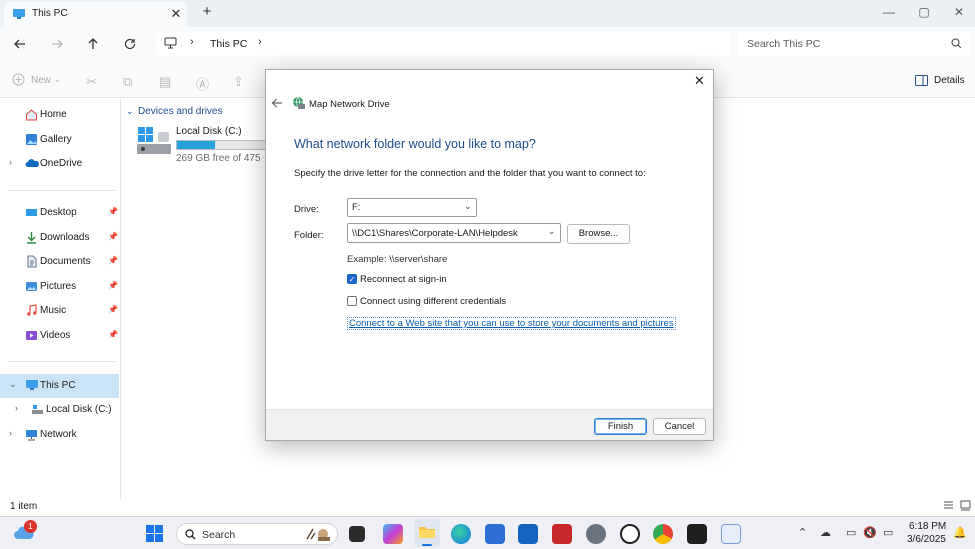 This screenshot has height=549, width=975. Describe the element at coordinates (393, 534) in the screenshot. I see `copilot-icon` at that location.